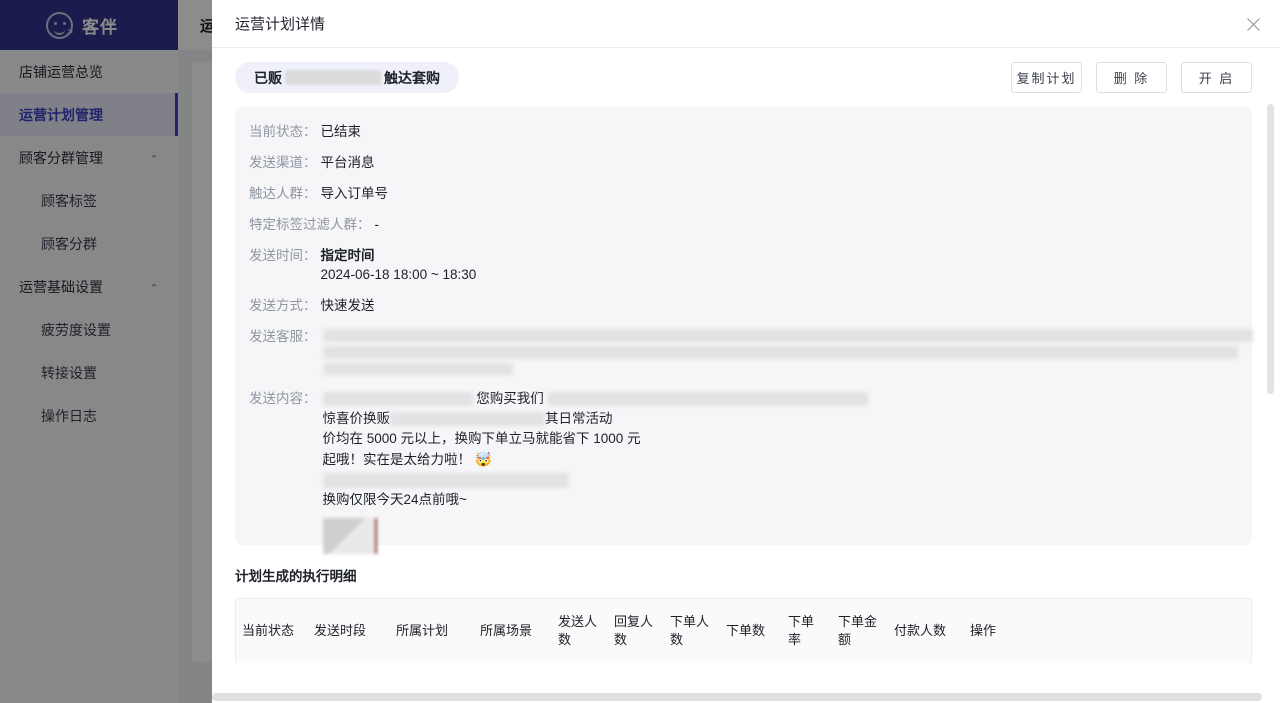  What do you see at coordinates (506, 630) in the screenshot?
I see `table-column-header: 所属场景` at bounding box center [506, 630].